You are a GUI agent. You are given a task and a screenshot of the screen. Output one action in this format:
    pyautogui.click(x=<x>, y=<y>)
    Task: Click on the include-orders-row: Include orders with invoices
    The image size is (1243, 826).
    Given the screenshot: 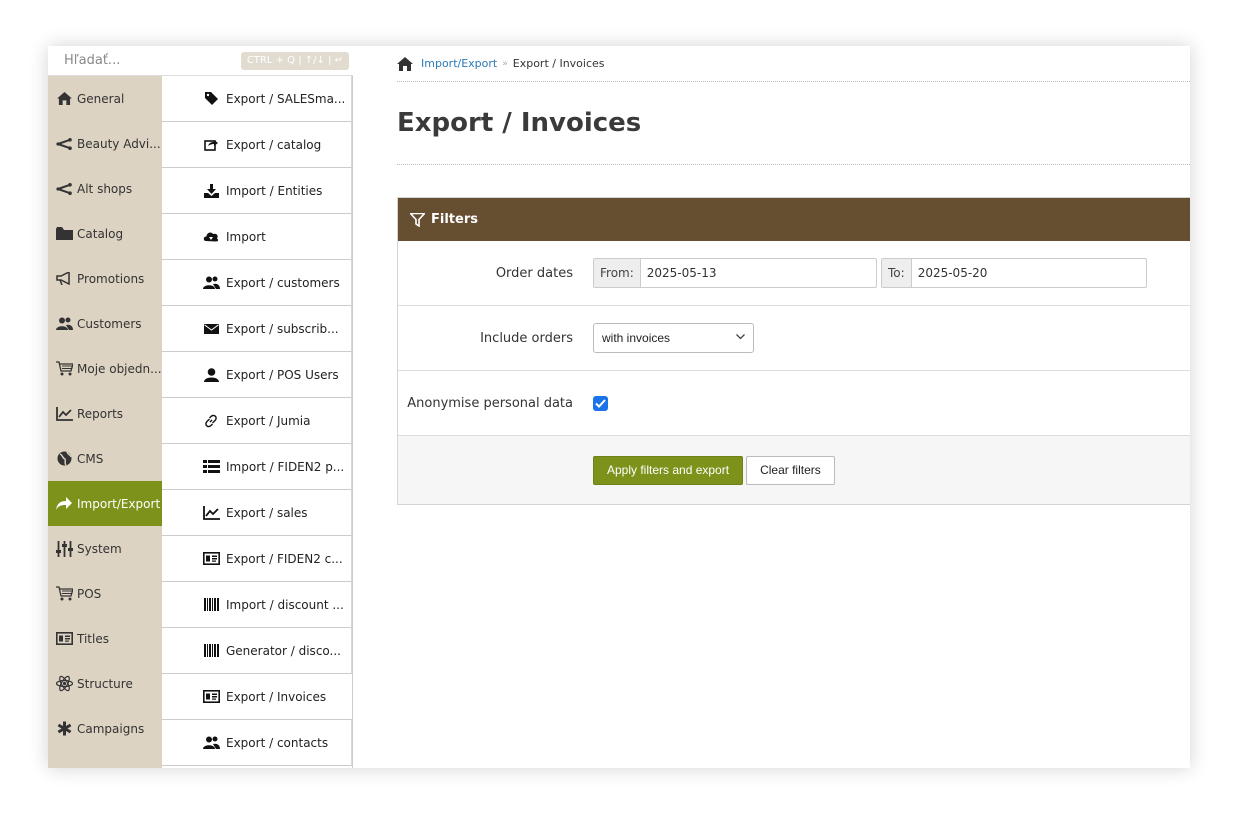 What is the action you would take?
    pyautogui.click(x=794, y=338)
    